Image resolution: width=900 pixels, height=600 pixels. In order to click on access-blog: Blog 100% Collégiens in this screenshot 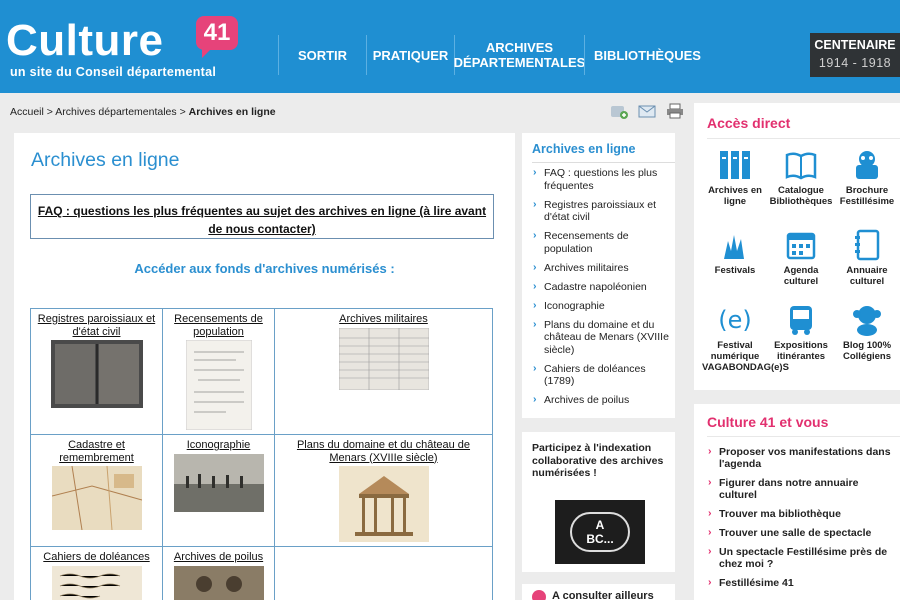, I will do `click(867, 332)`.